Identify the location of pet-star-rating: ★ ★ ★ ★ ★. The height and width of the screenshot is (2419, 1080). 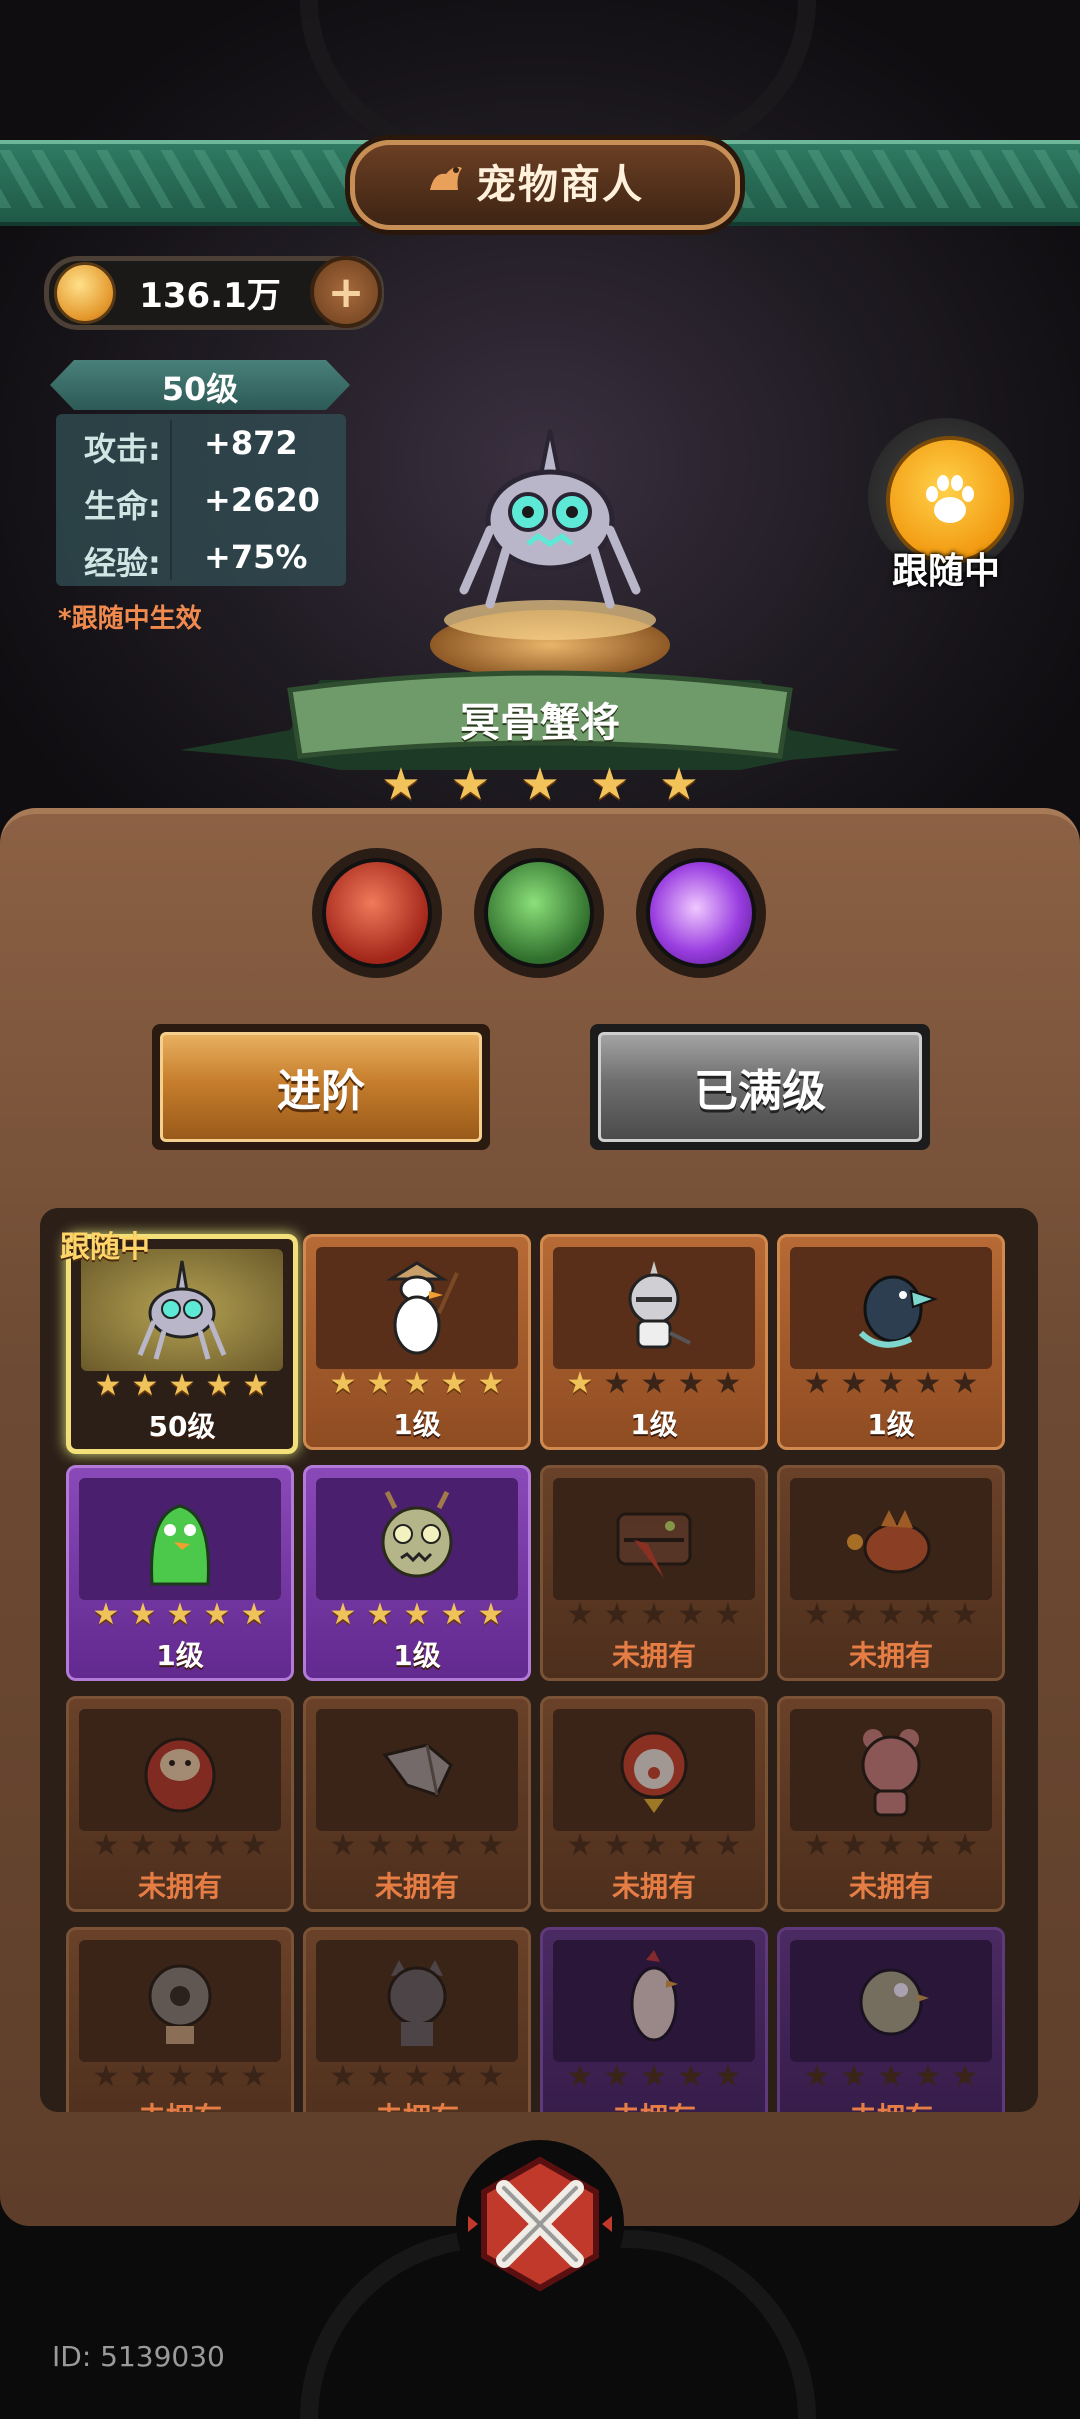
(540, 786).